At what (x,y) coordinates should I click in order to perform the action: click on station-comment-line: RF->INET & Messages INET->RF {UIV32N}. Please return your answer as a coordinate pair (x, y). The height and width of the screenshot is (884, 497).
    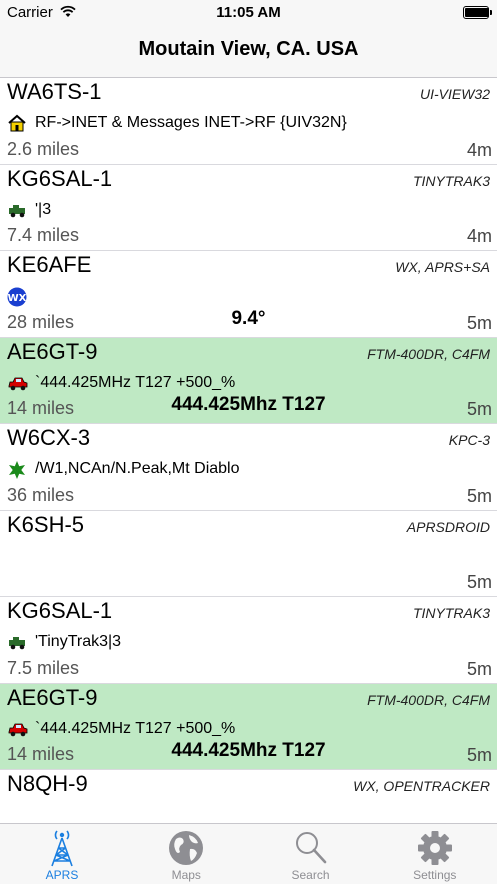
    Looking at the image, I should click on (177, 123).